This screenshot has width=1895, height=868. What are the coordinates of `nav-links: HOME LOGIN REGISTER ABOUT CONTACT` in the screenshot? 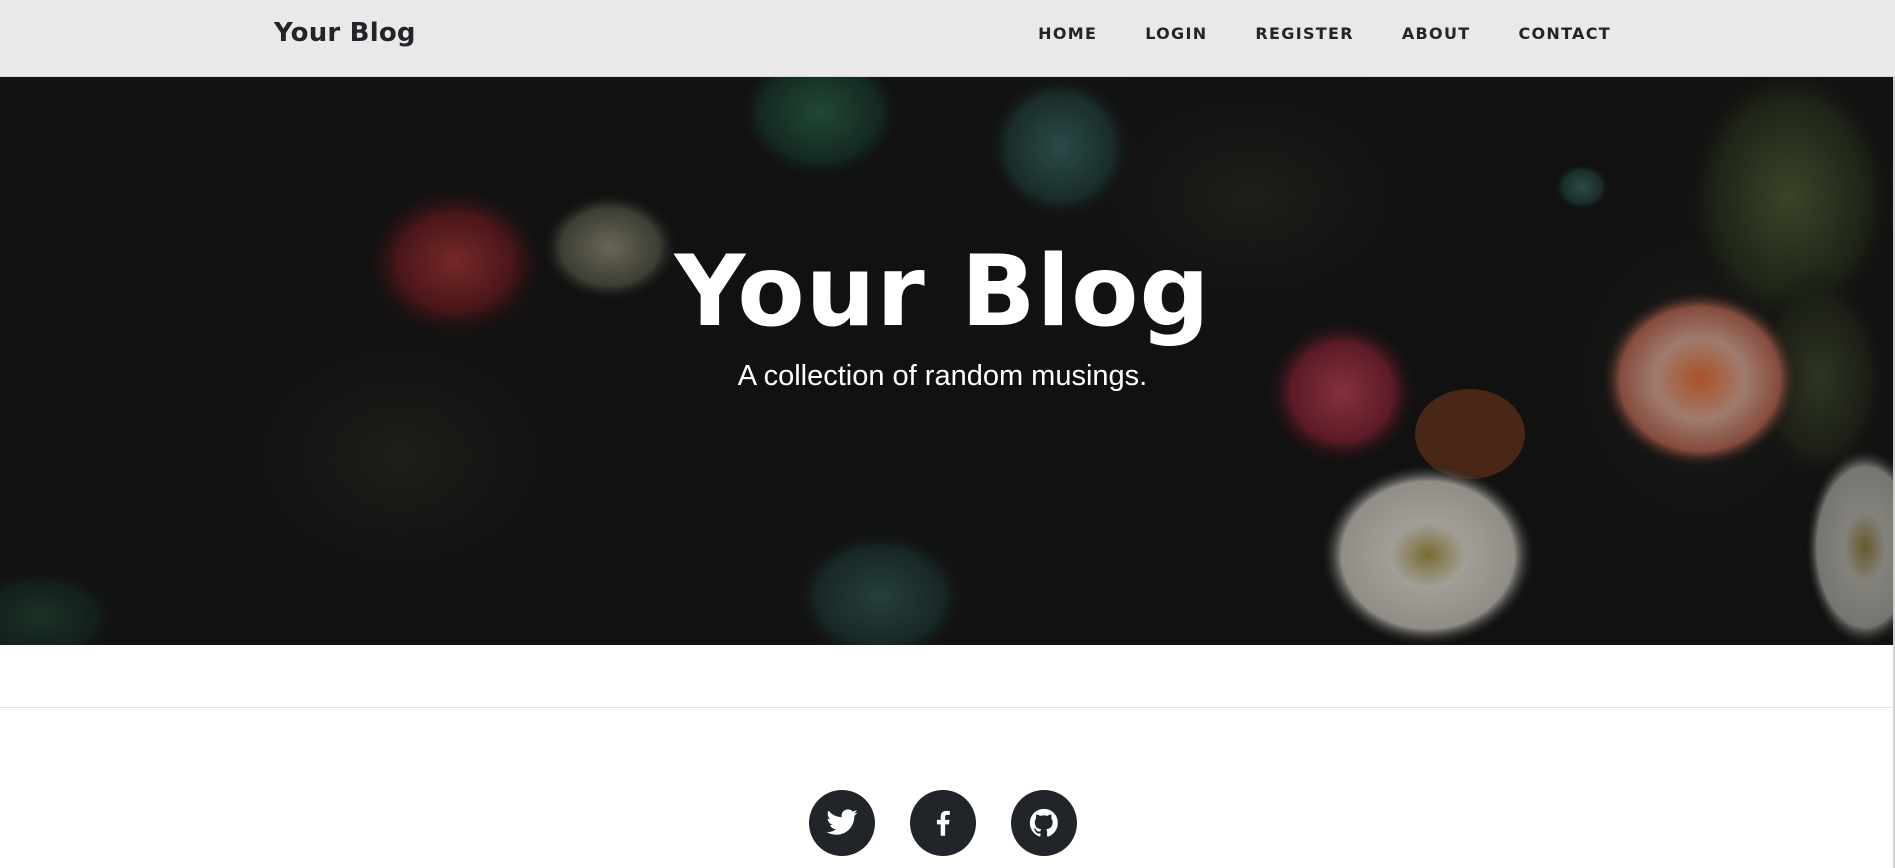 It's located at (1300, 33).